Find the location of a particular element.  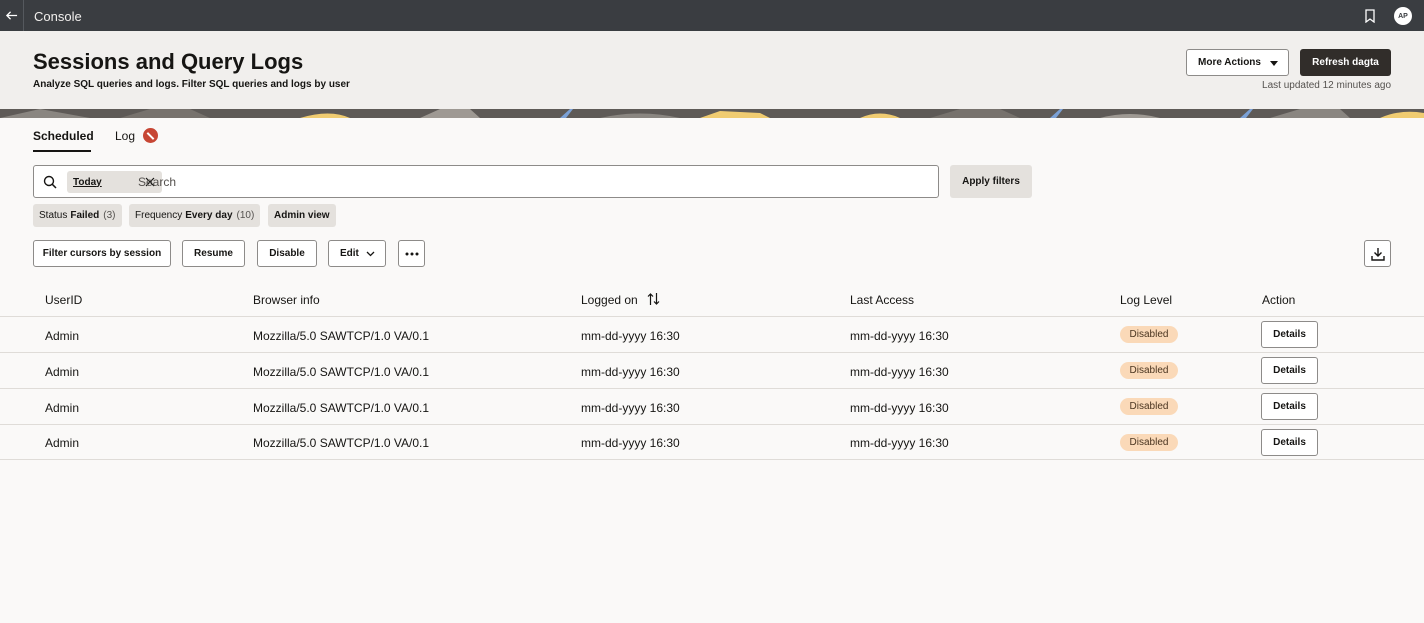

column-header-log-level: Log Level is located at coordinates (1146, 300).